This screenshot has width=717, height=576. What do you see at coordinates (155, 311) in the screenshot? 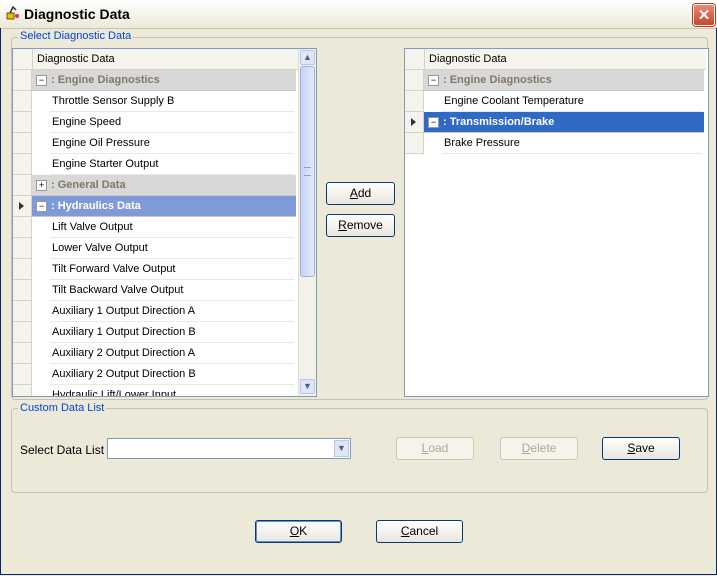
I see `table-row: Auxiliary 1 Output Direction A` at bounding box center [155, 311].